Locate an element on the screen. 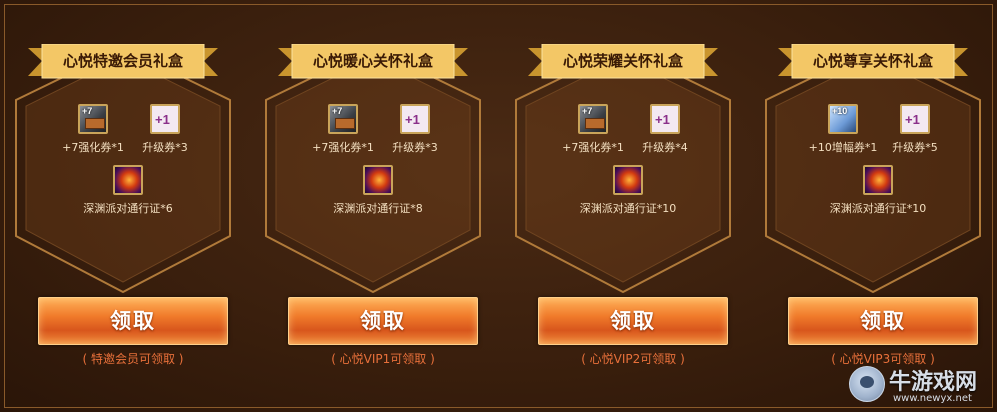 This screenshot has width=997, height=412. pack-title-ribbon: 心悦暖心关怀礼盒 is located at coordinates (373, 63).